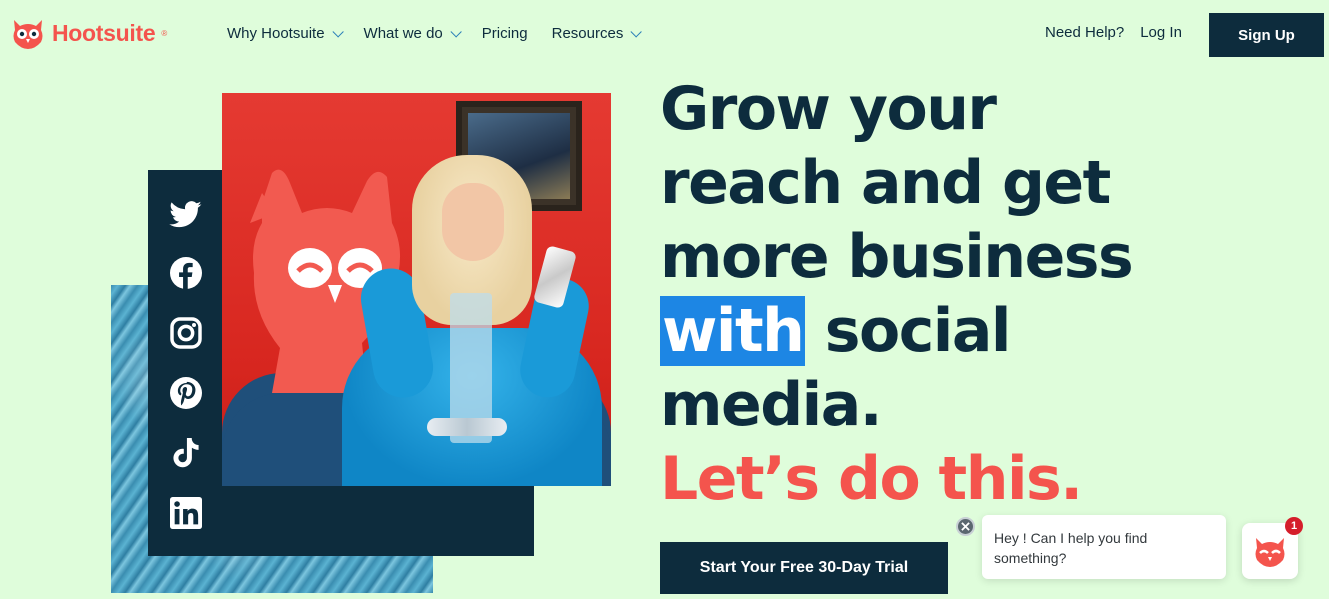 This screenshot has height=599, width=1329. Describe the element at coordinates (587, 33) in the screenshot. I see `nav-label: Resources` at that location.